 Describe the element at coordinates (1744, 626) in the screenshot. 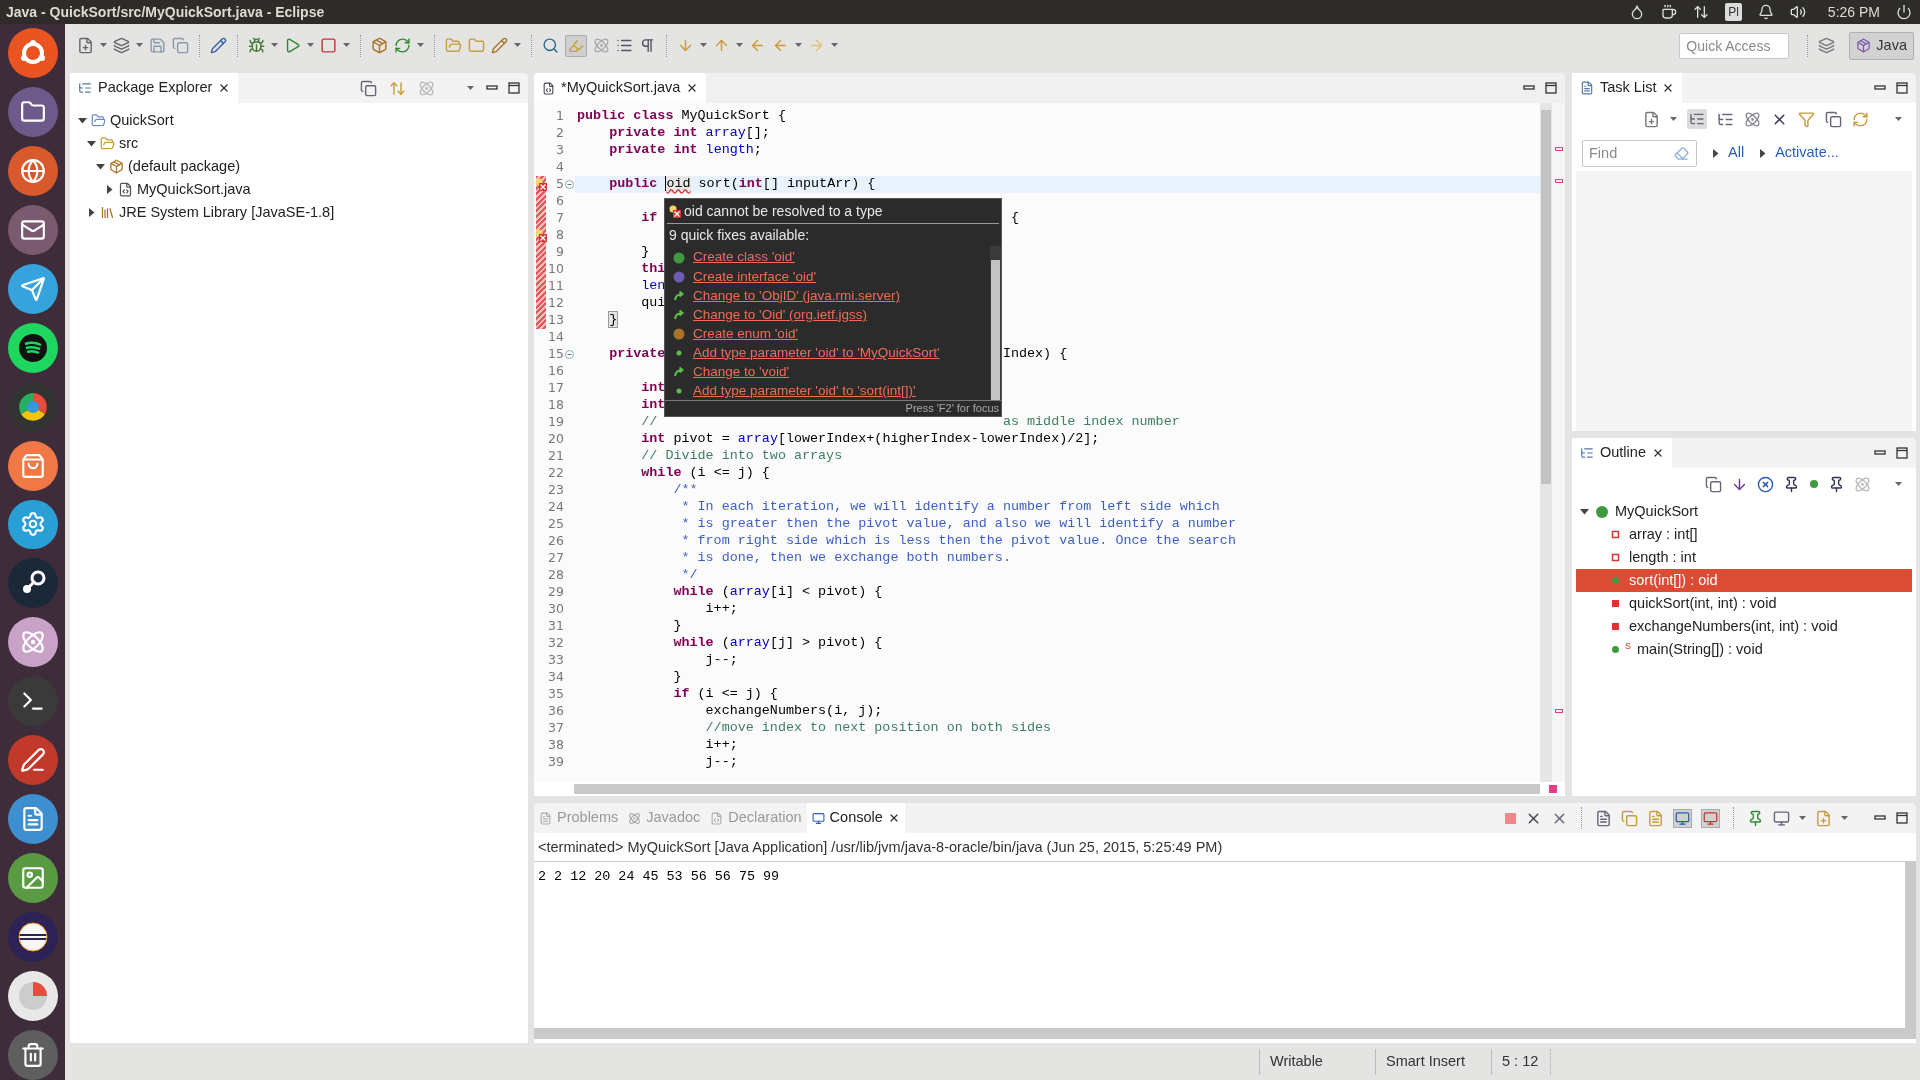

I see `outline-row: exchangeNumbers(int, int) : void` at that location.